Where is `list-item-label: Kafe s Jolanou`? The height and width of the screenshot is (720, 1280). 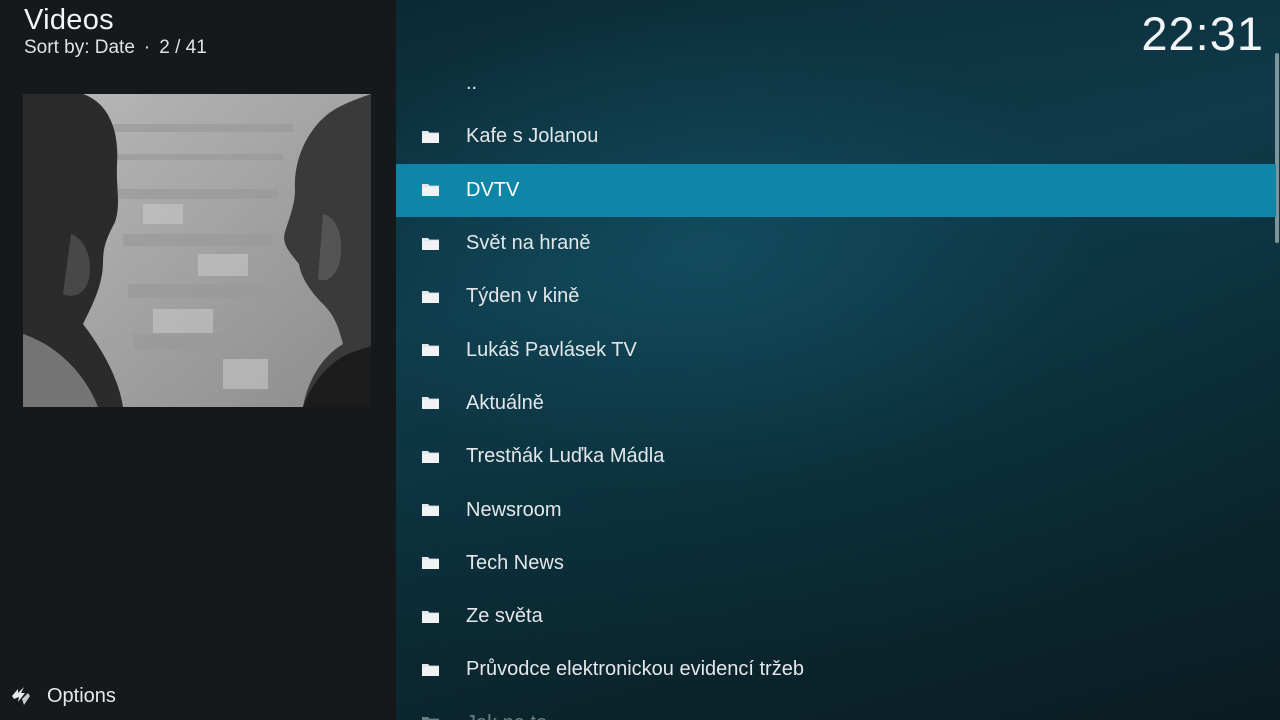
list-item-label: Kafe s Jolanou is located at coordinates (532, 136).